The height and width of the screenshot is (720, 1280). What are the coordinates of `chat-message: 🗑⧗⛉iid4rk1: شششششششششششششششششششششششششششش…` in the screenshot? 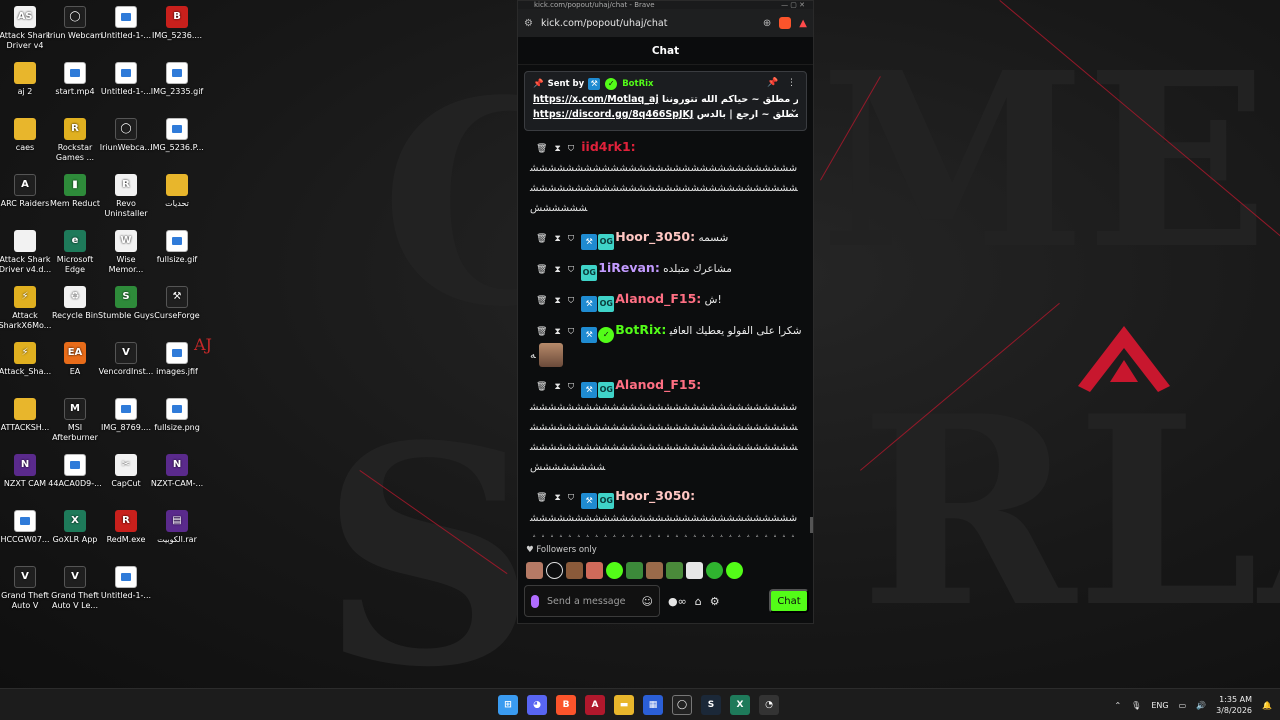 It's located at (666, 178).